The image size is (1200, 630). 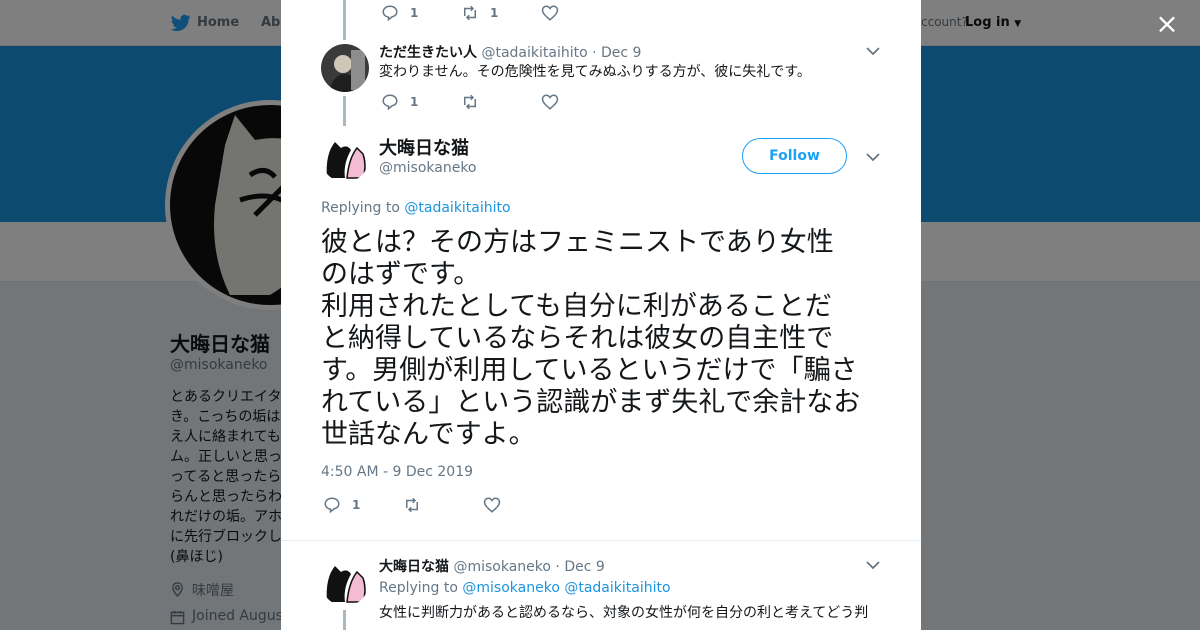 I want to click on tweet-actions: 1, so click(x=501, y=102).